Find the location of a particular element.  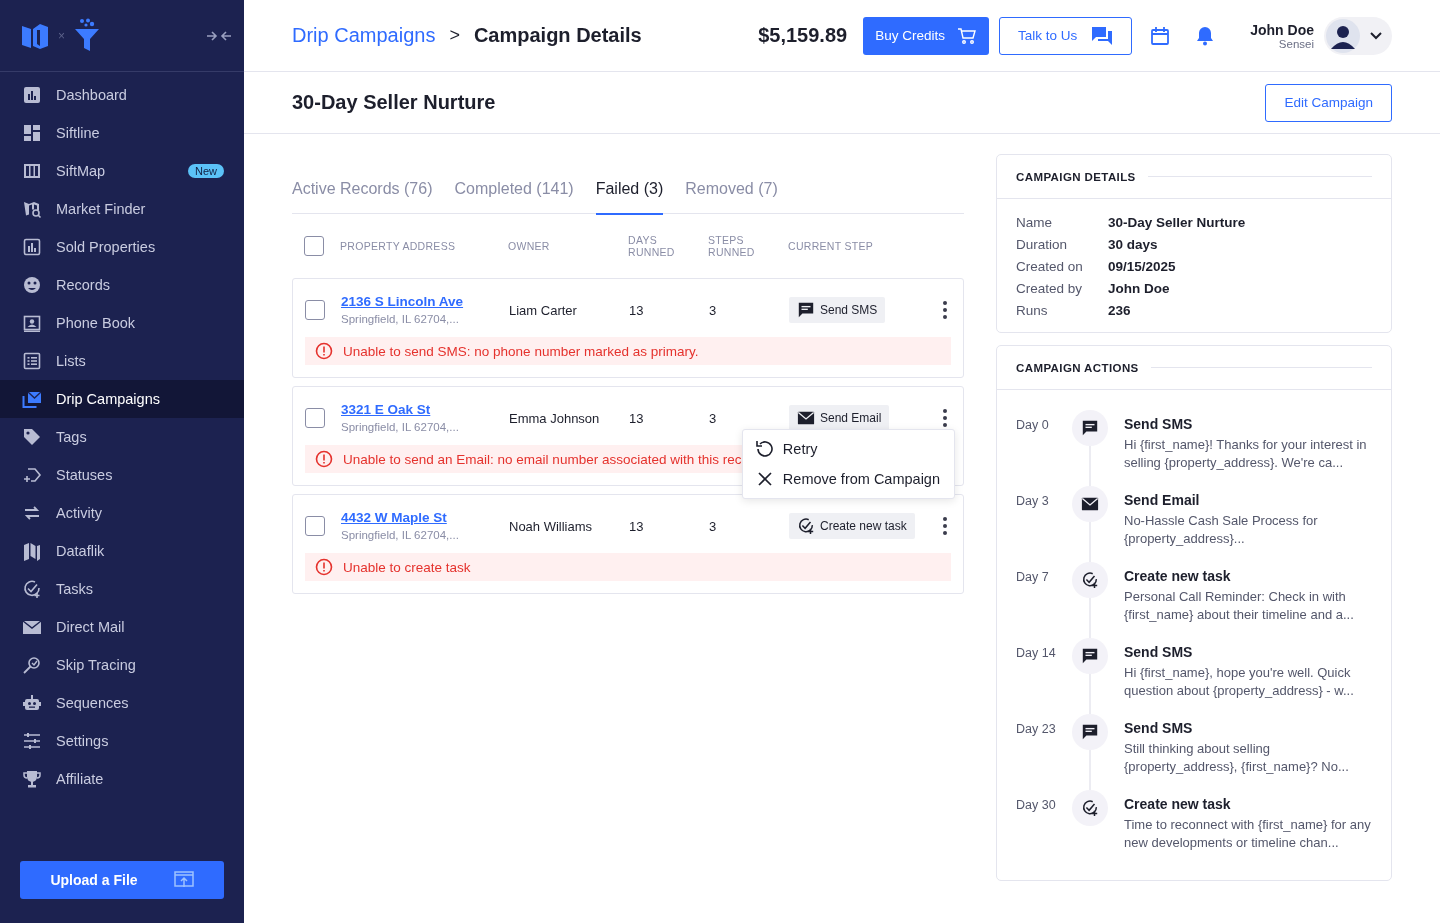

bell-icon is located at coordinates (1205, 35).